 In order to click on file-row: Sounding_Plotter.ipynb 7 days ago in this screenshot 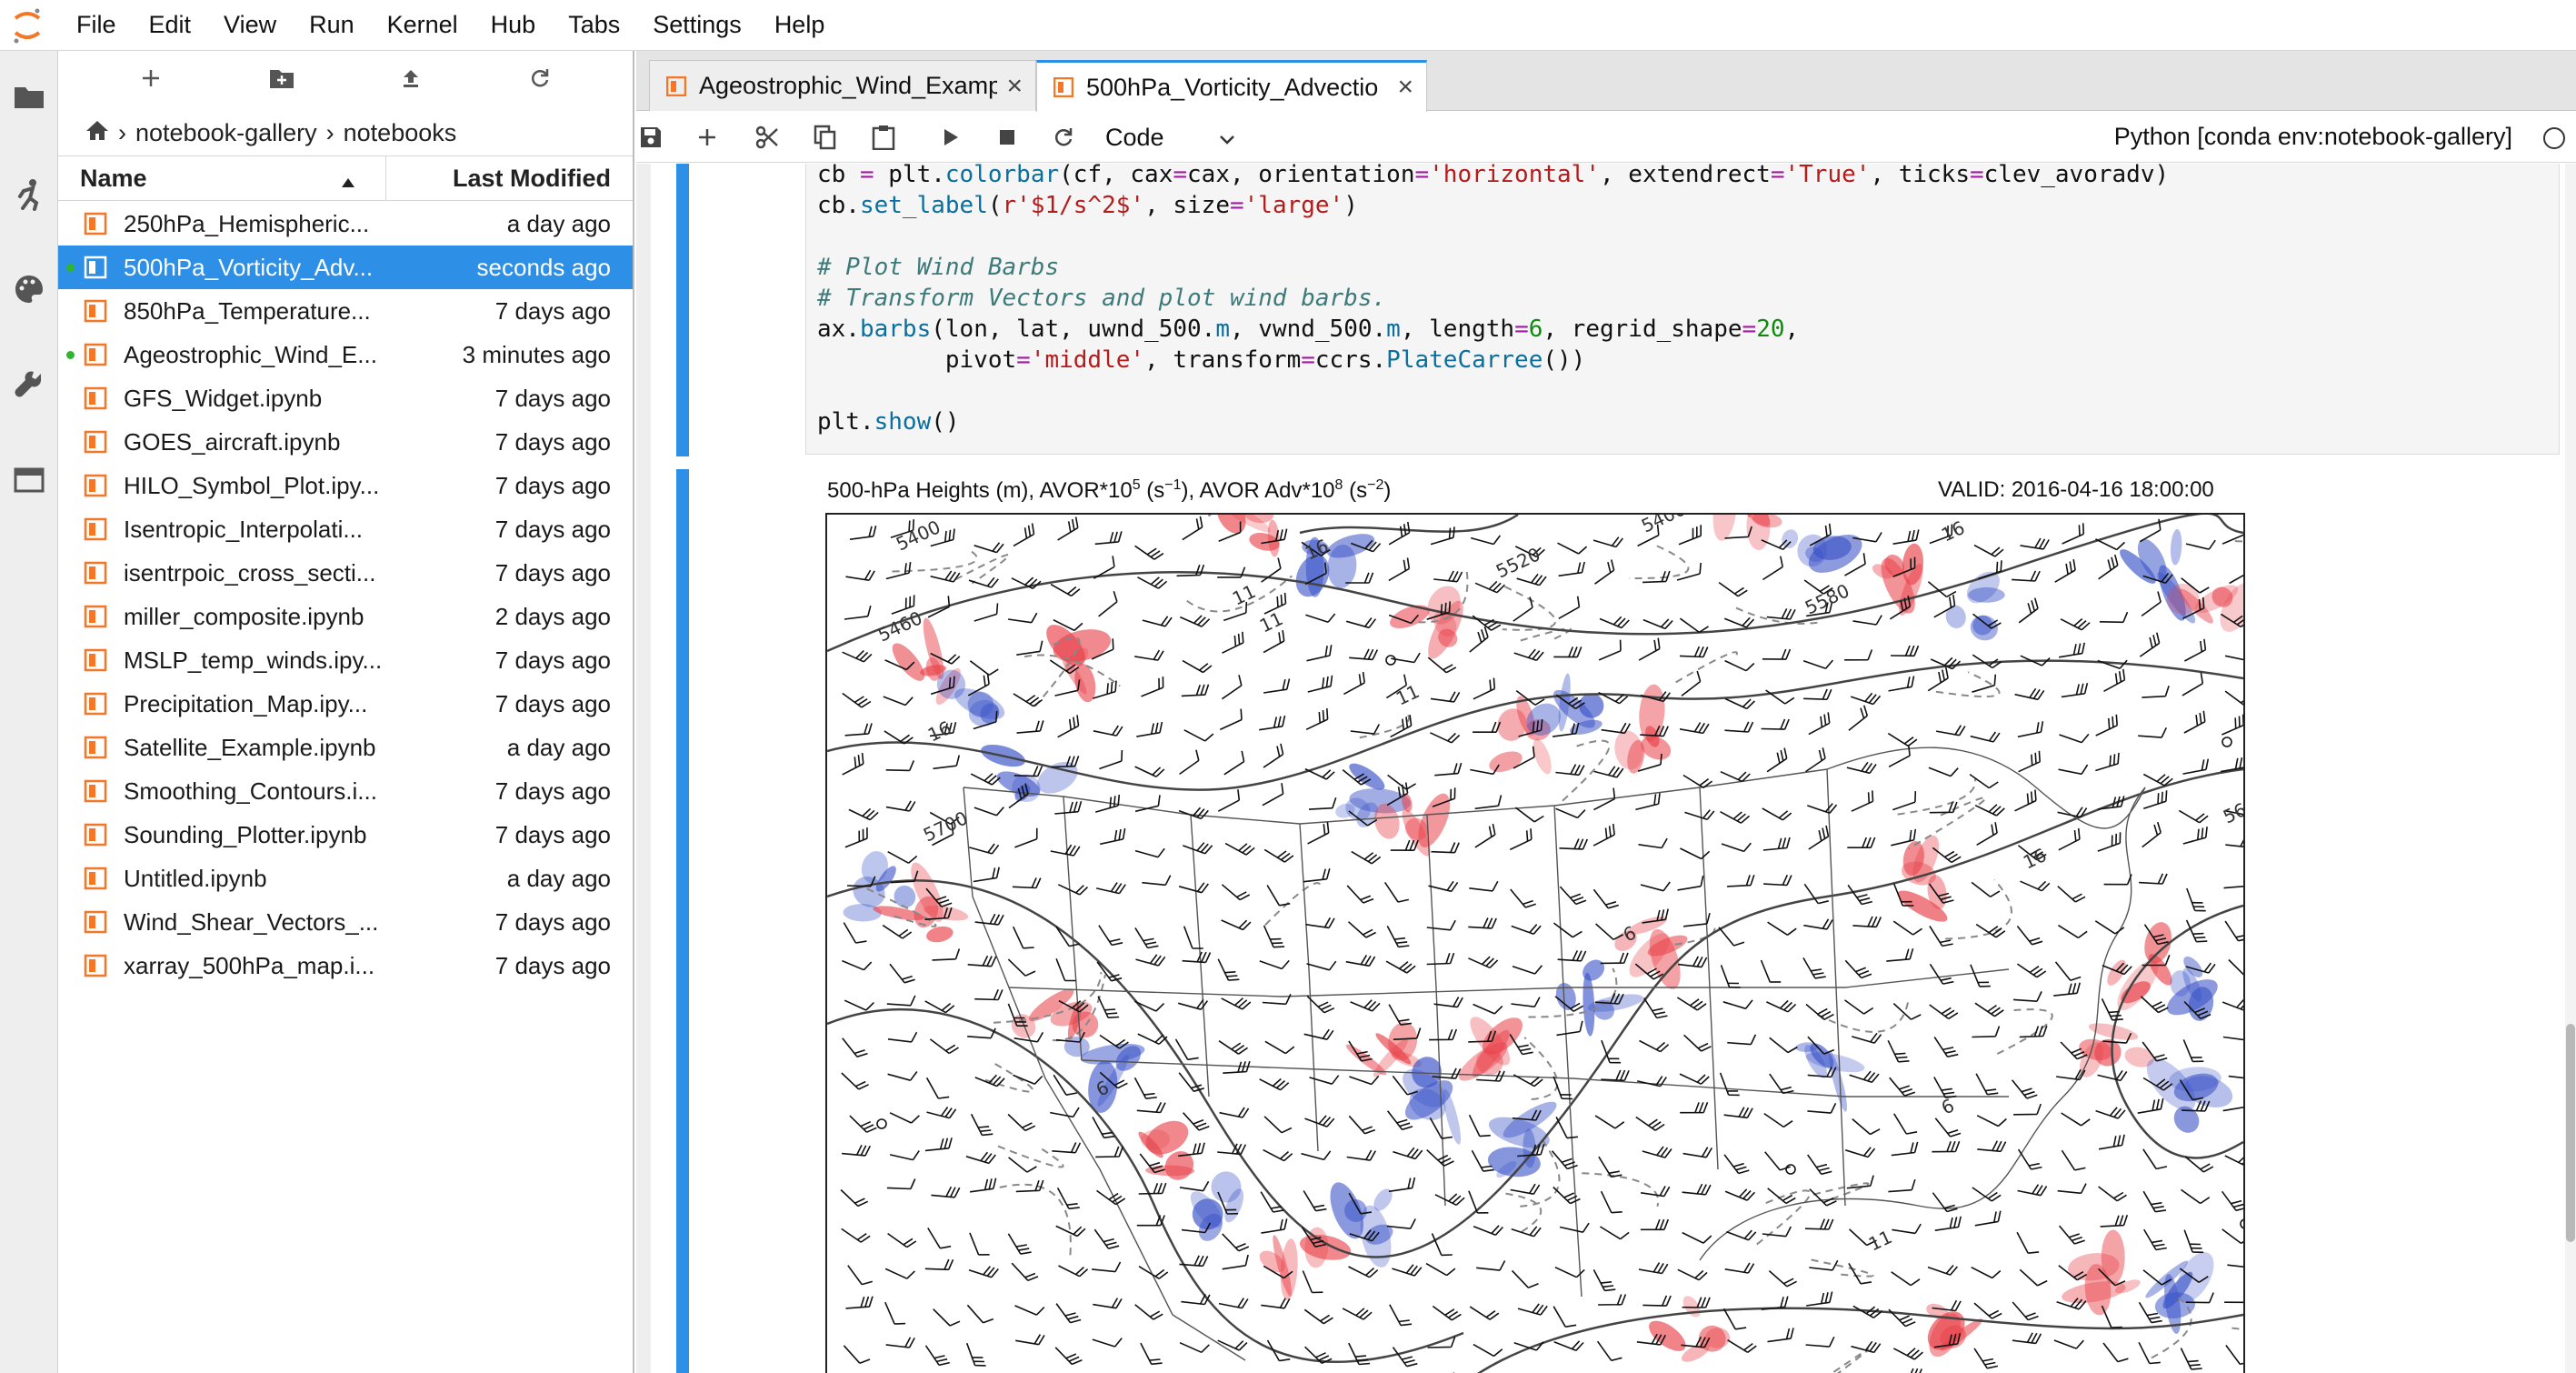, I will do `click(345, 835)`.